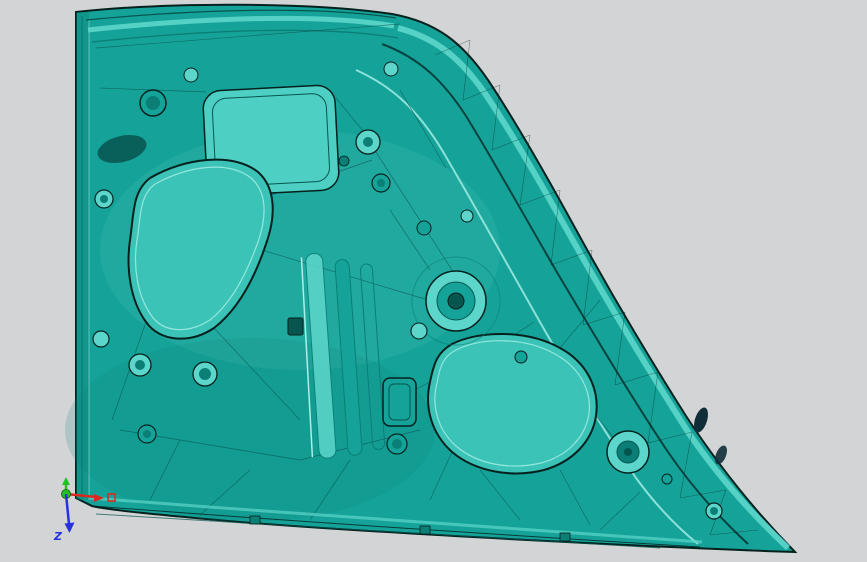 This screenshot has height=562, width=867. I want to click on axis-y-arrow-icon, so click(66, 481).